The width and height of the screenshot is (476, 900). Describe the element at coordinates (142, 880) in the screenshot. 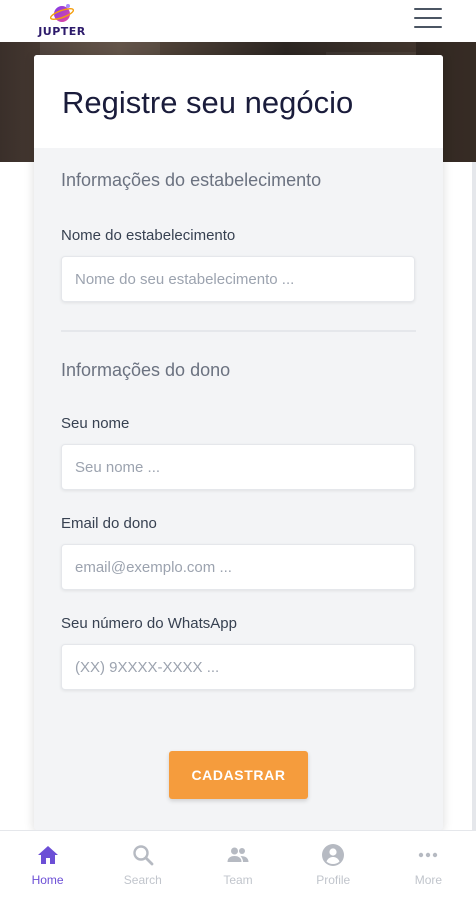

I see `nav-label-search: Search` at that location.